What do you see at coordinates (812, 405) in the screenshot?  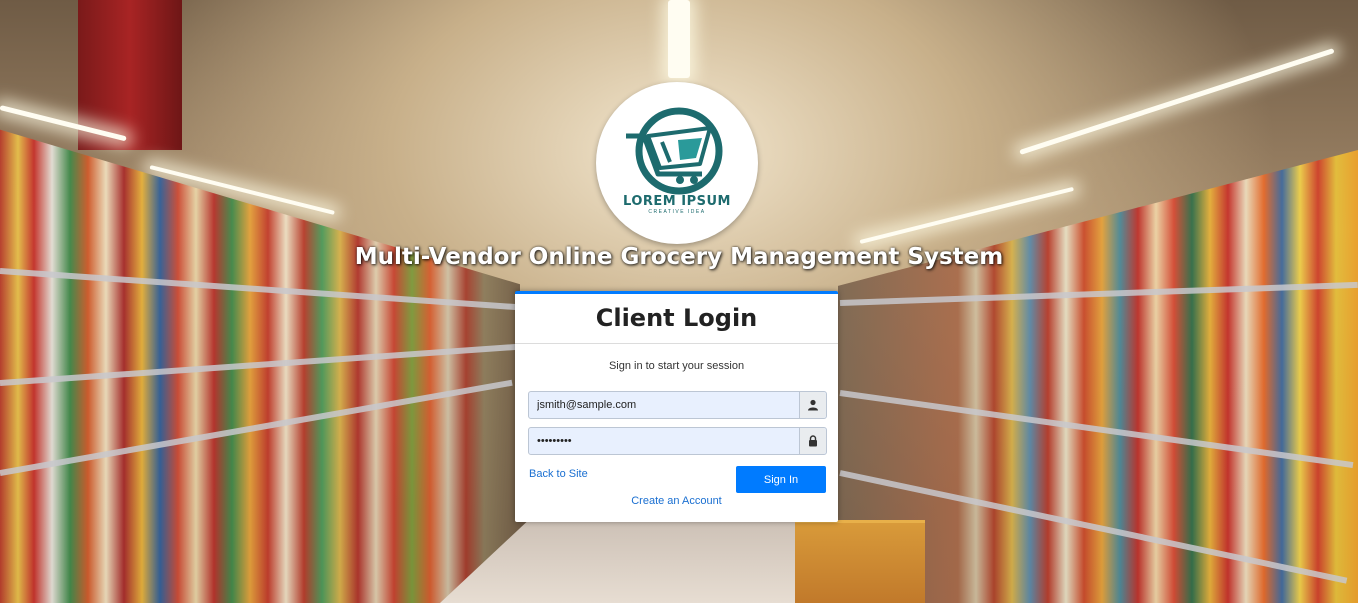 I see `user-icon` at bounding box center [812, 405].